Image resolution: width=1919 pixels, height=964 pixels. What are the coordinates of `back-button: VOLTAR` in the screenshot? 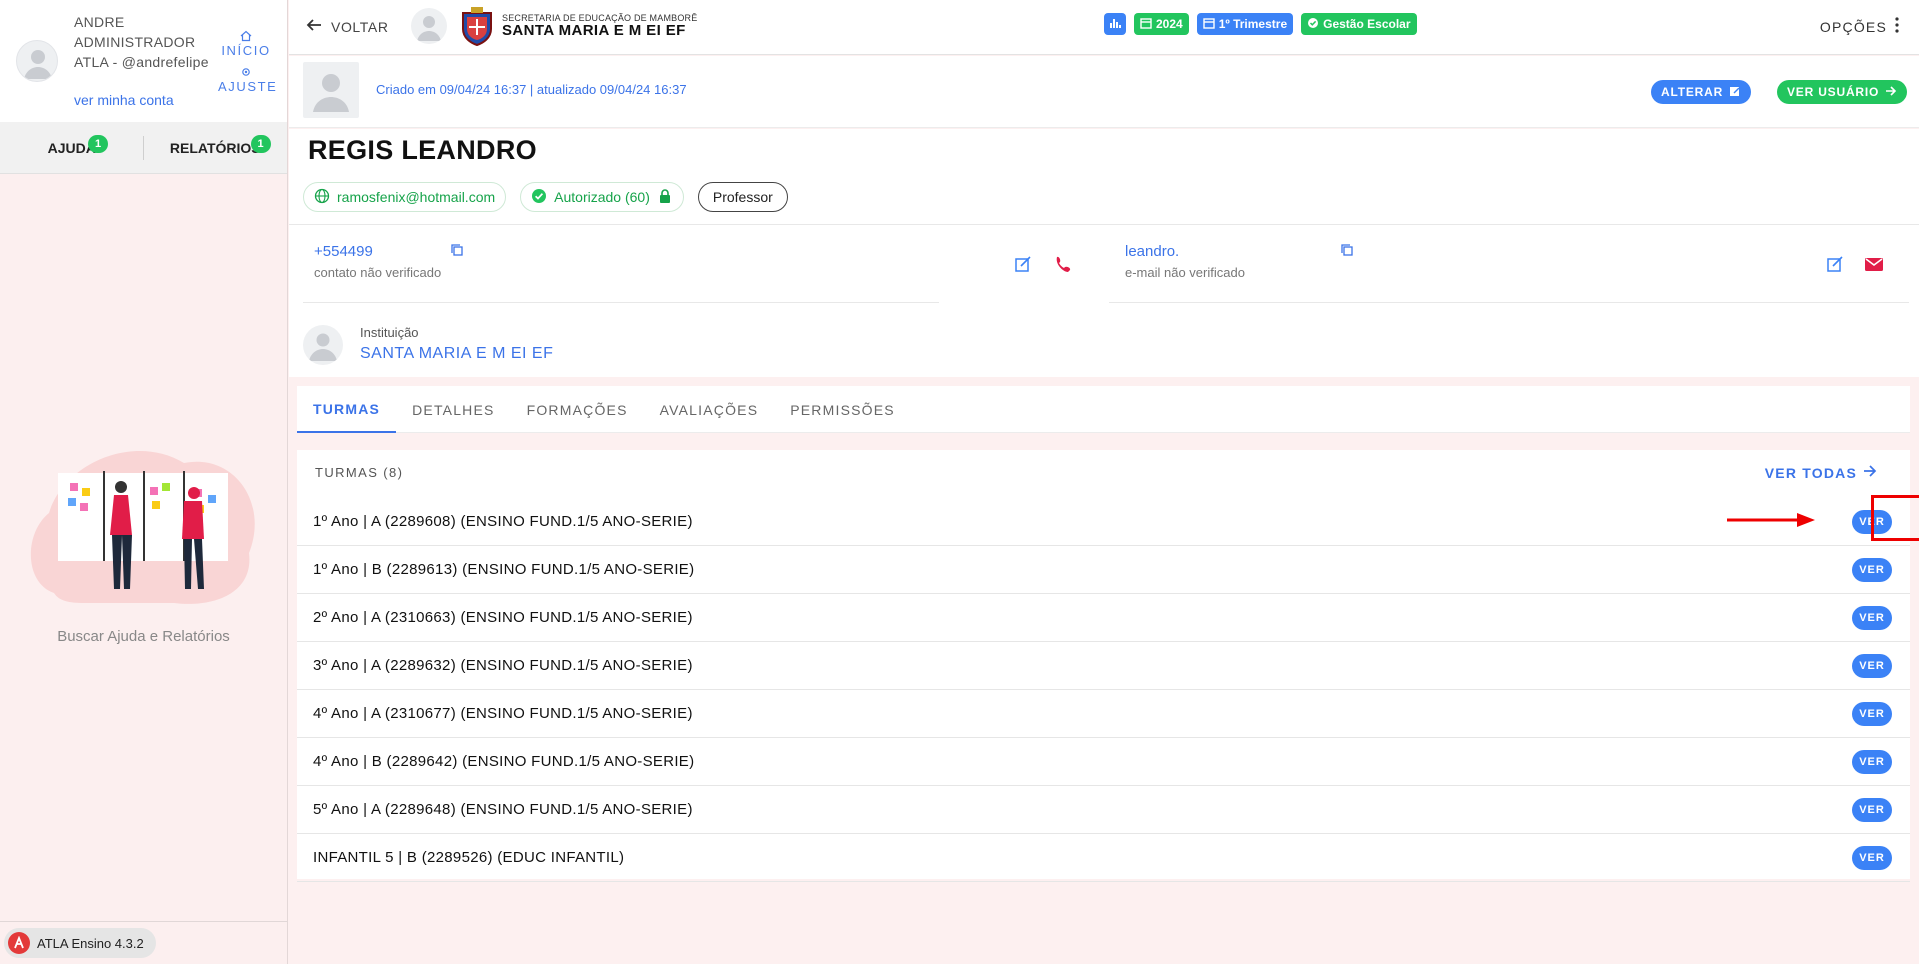 It's located at (347, 26).